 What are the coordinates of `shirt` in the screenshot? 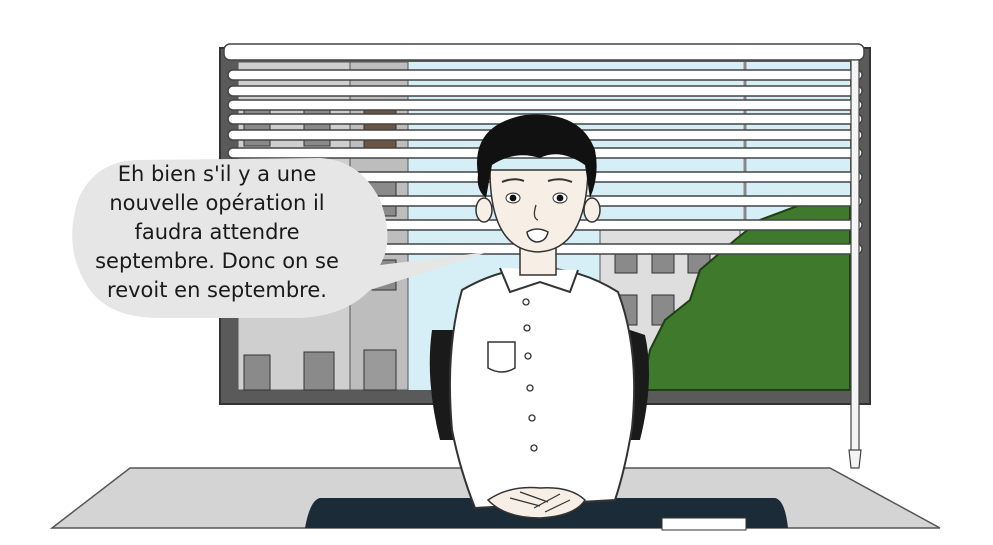 It's located at (542, 388).